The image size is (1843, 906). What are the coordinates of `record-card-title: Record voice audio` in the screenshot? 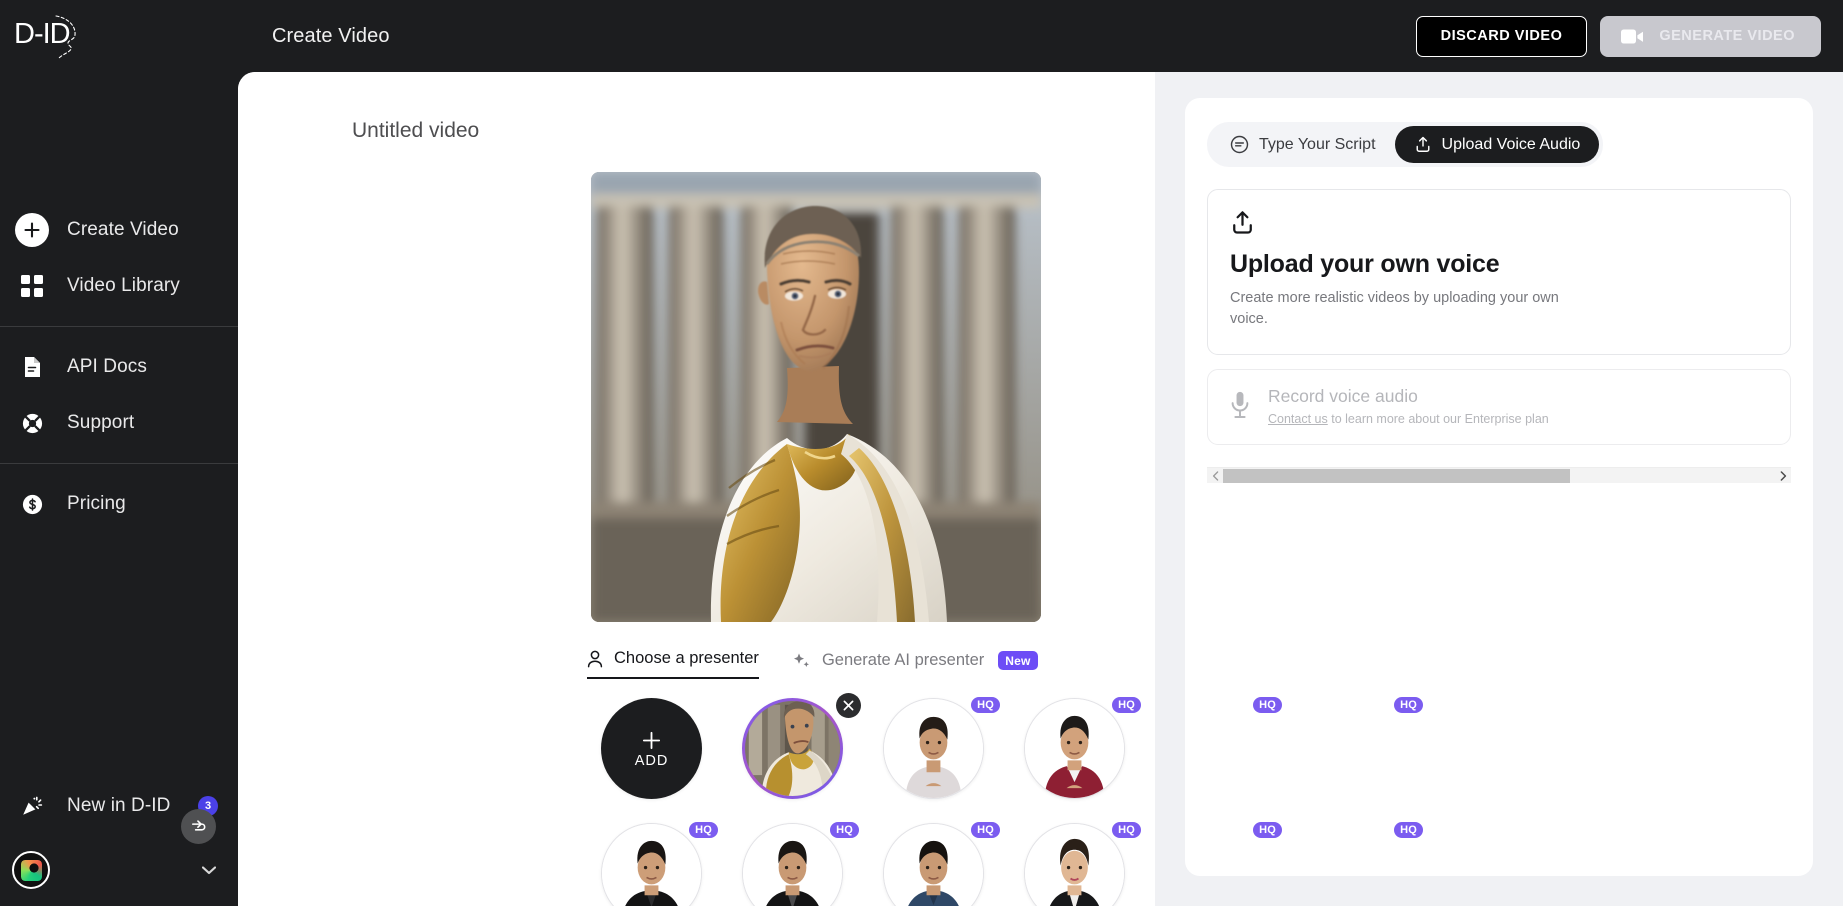 It's located at (1343, 396).